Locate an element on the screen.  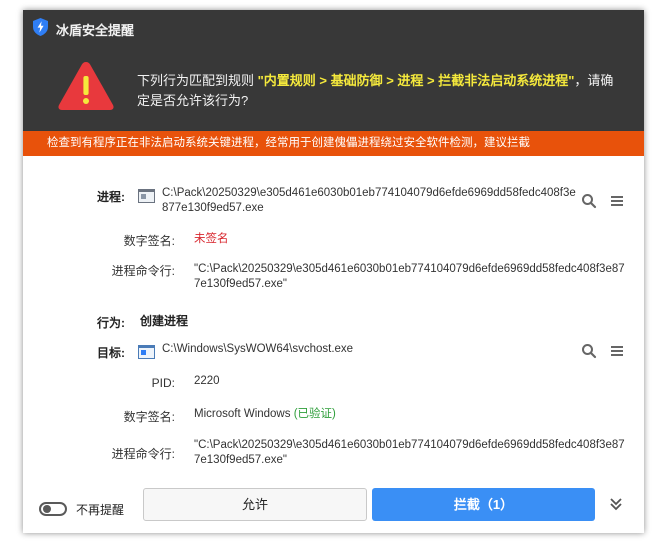
window-app-icon is located at coordinates (146, 352).